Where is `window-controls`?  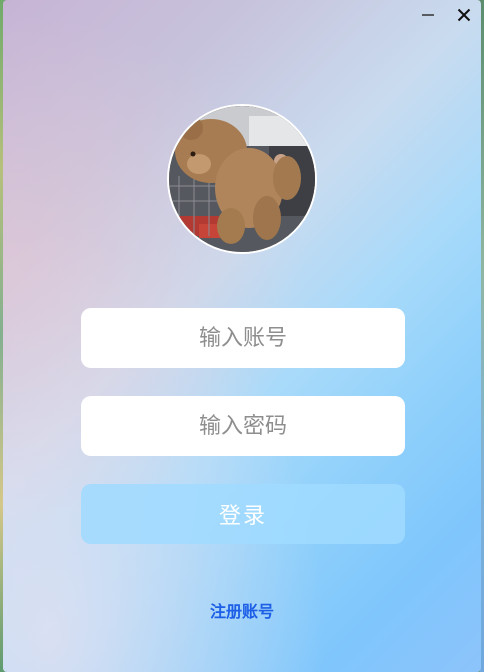
window-controls is located at coordinates (446, 15).